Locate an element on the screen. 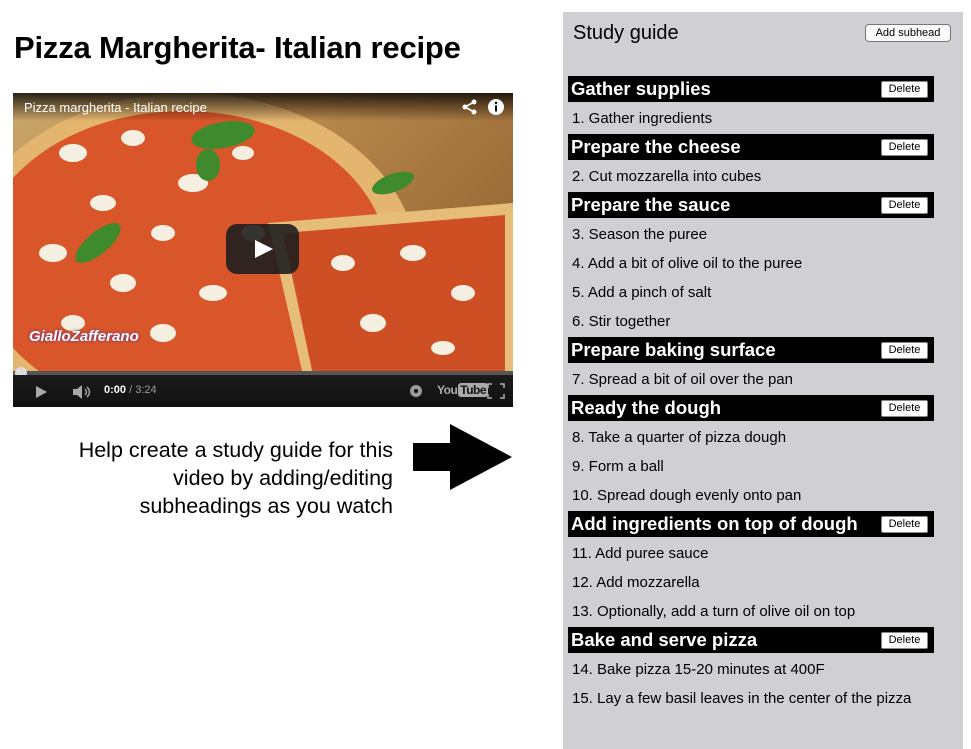 The width and height of the screenshot is (971, 749). subhead: Prepare the sauce Delete is located at coordinates (751, 205).